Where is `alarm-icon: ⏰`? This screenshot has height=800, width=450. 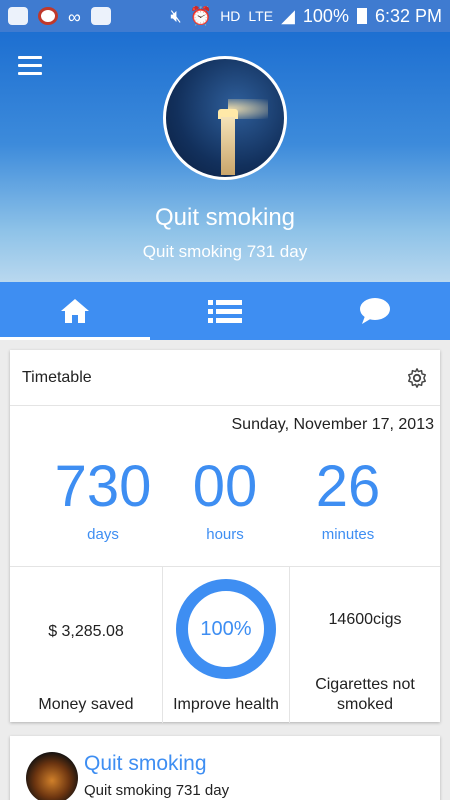
alarm-icon: ⏰ is located at coordinates (201, 15).